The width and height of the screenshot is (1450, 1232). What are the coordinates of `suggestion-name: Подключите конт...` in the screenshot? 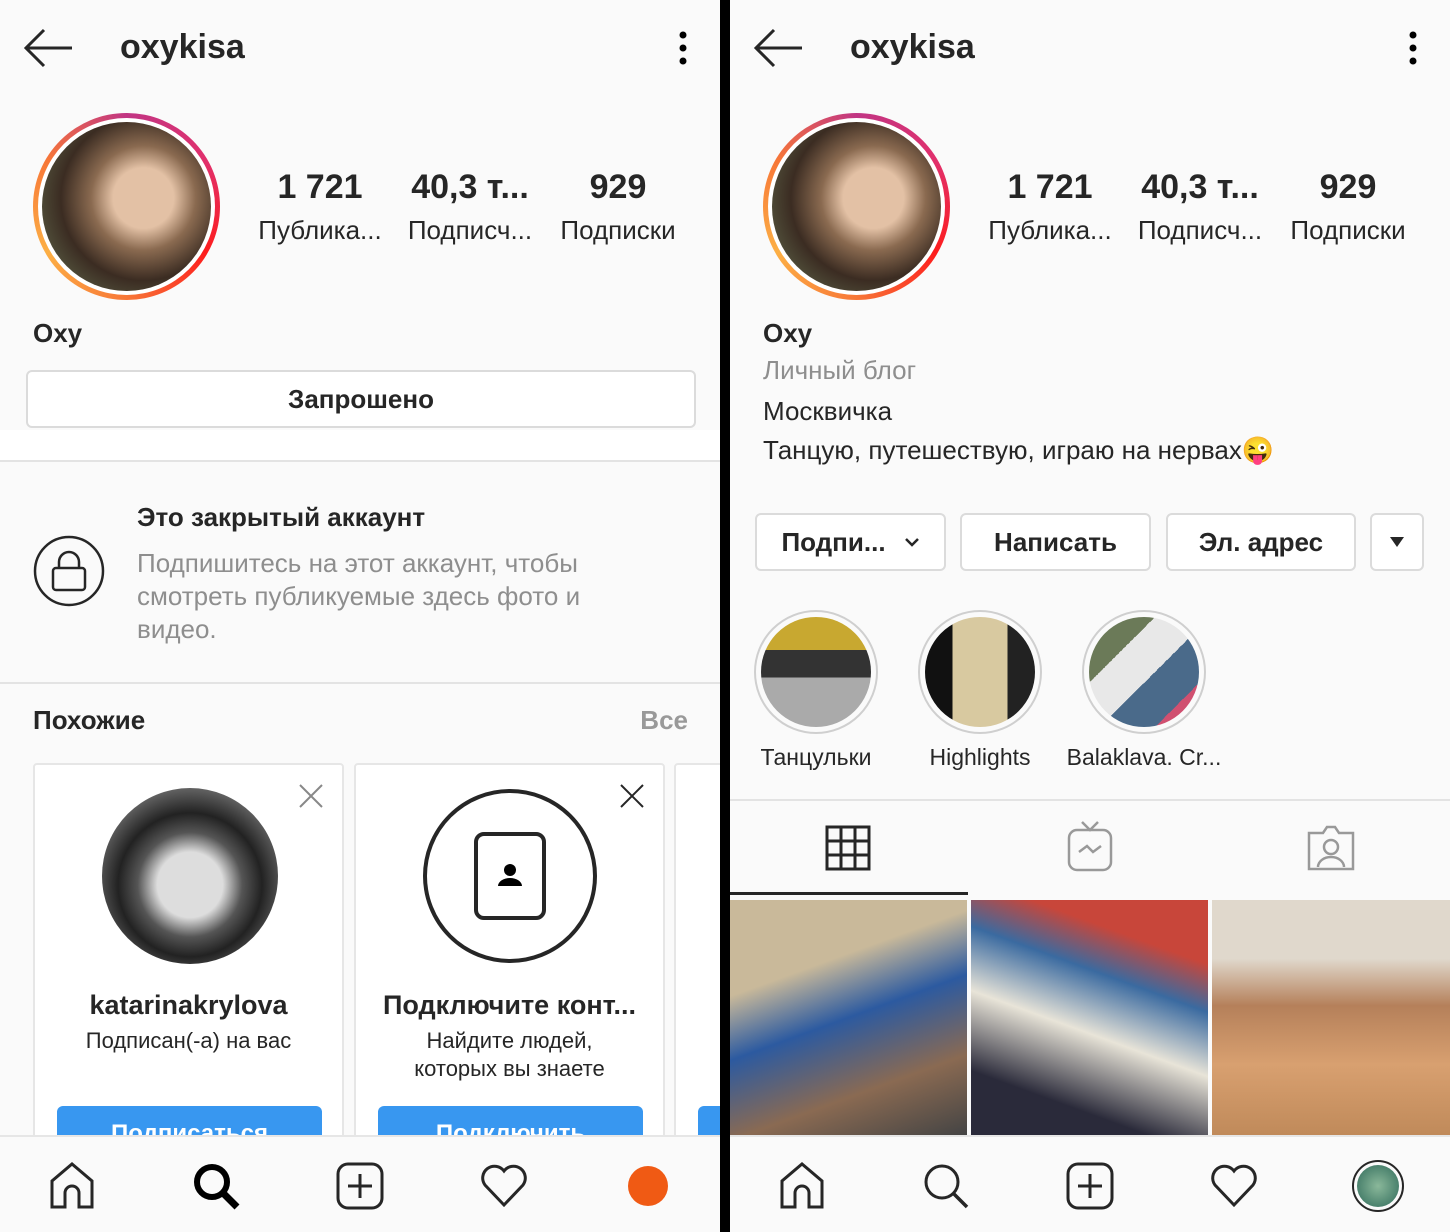 It's located at (509, 1005).